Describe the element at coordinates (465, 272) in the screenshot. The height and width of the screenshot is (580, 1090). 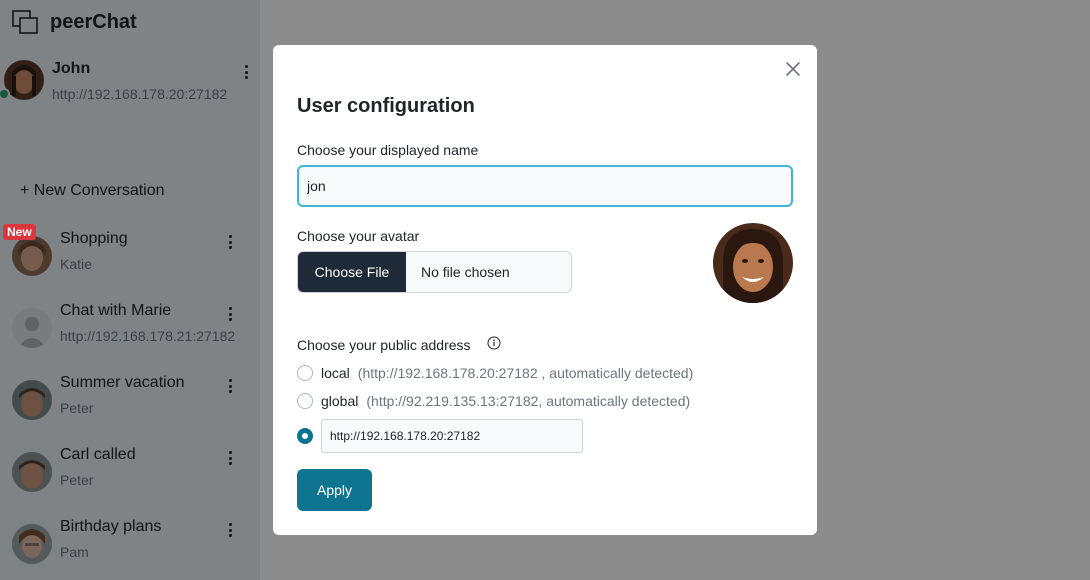
I see `file-status-text: No file chosen` at that location.